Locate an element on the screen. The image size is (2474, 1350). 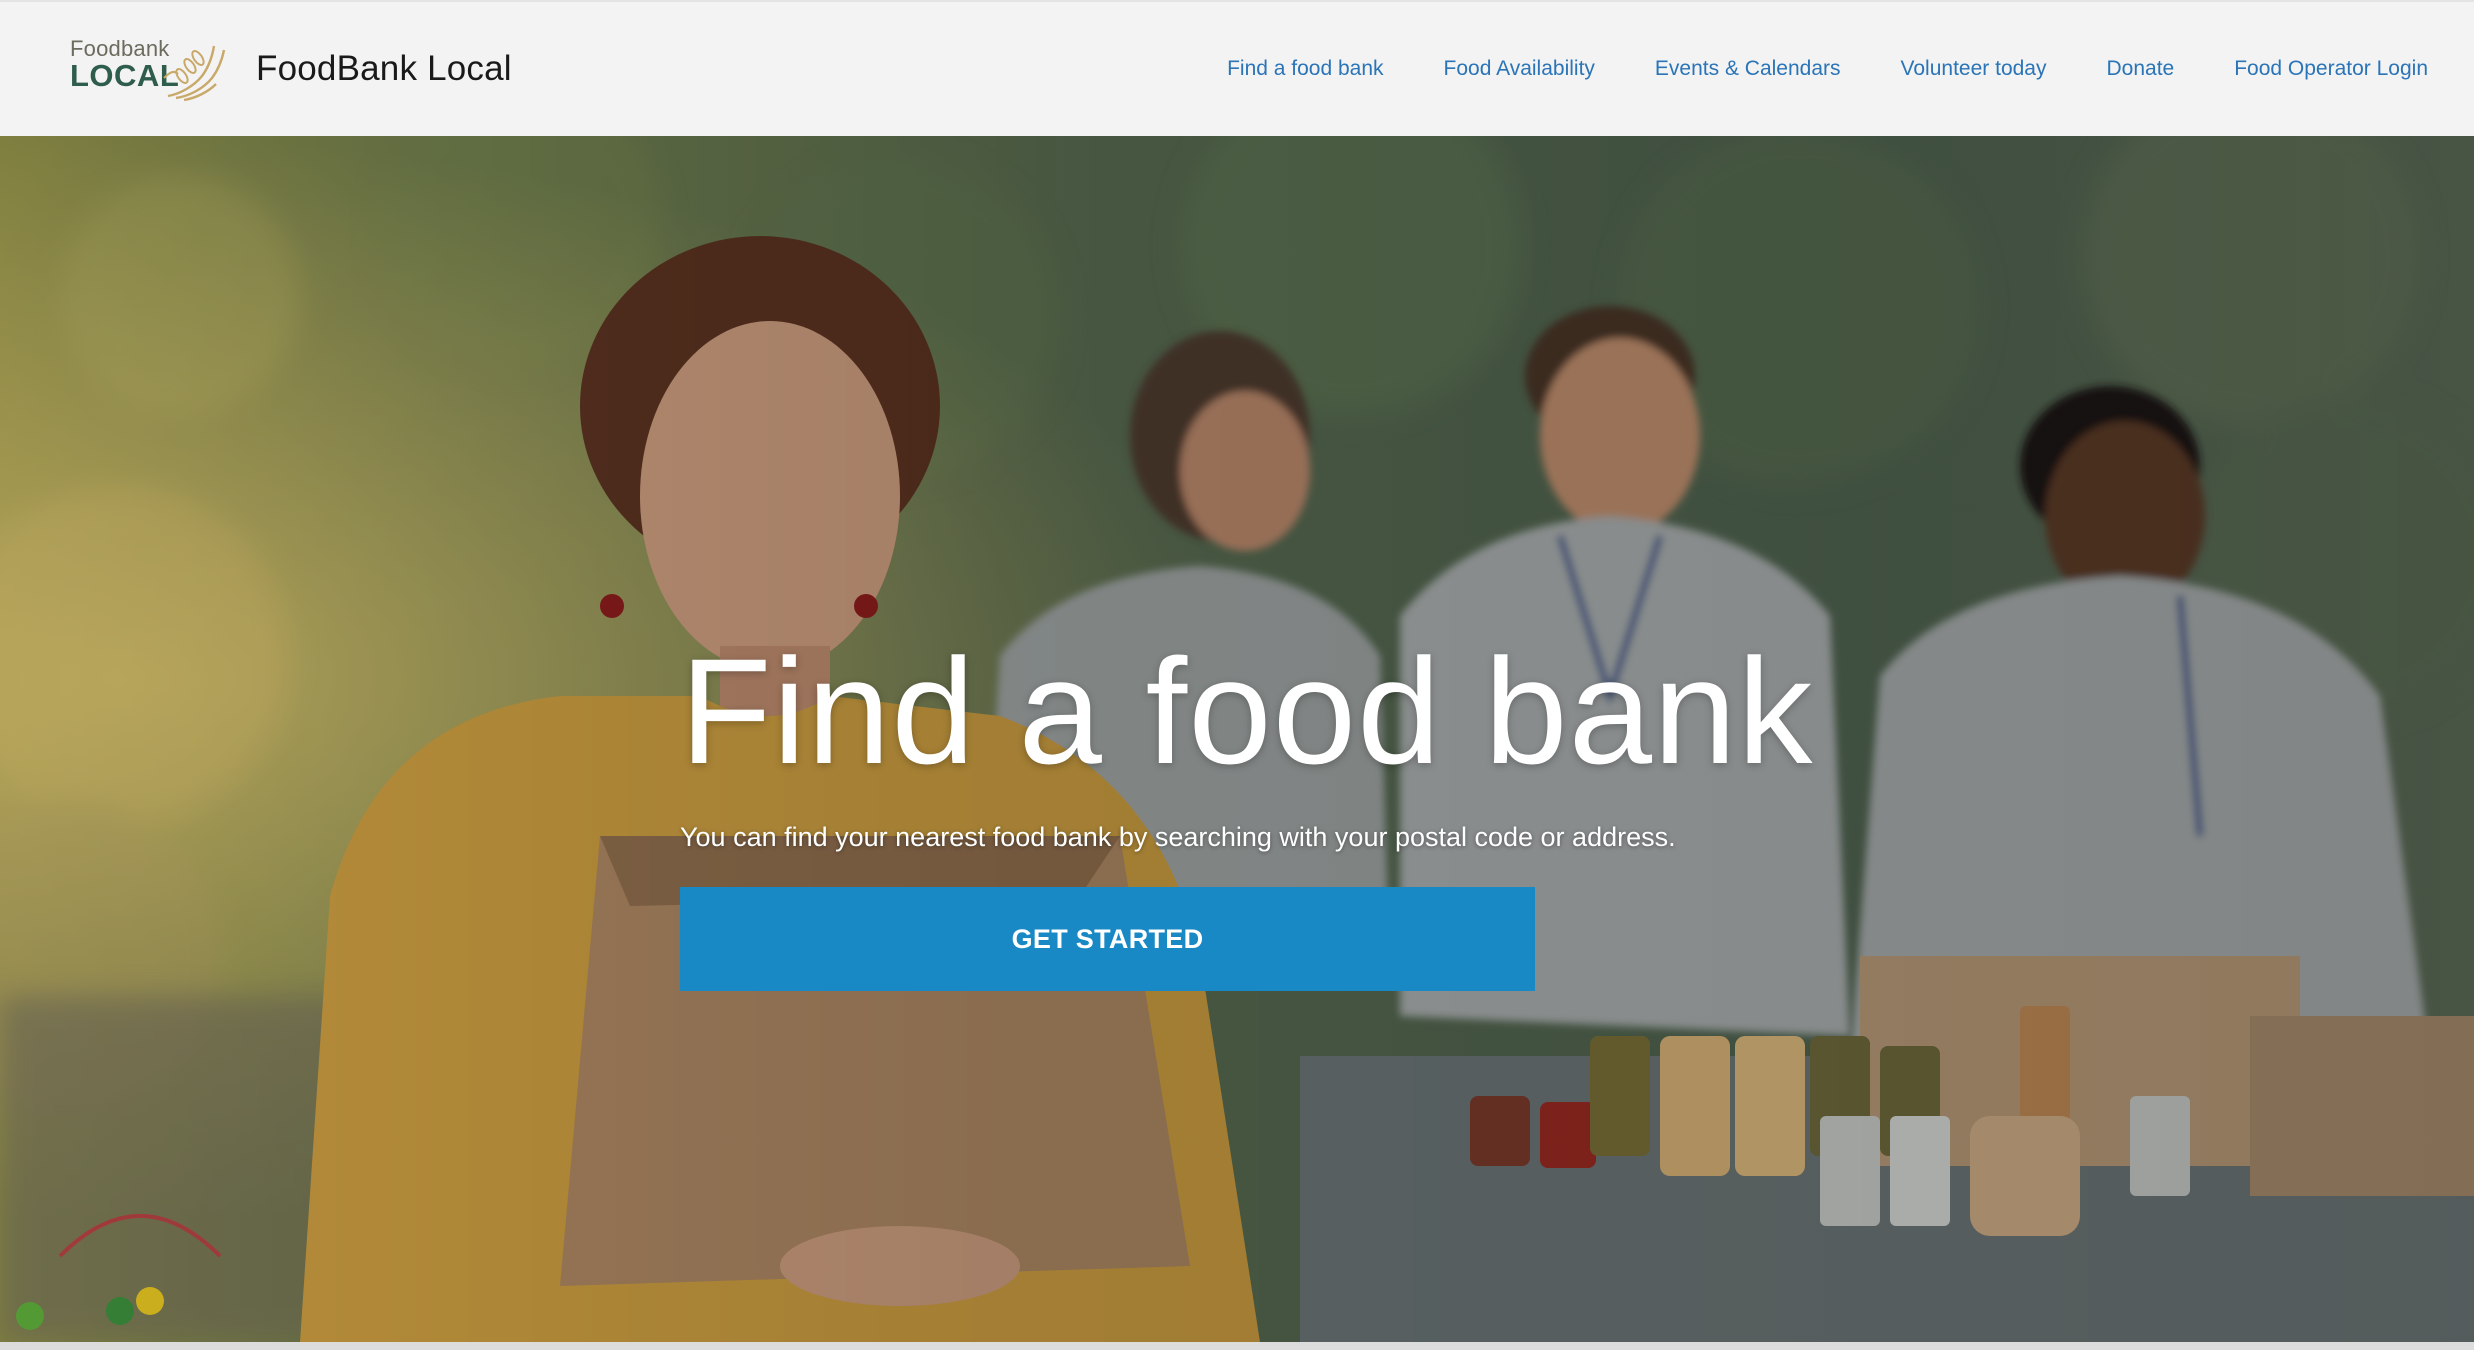
hands-wheat-icon is located at coordinates (194, 73).